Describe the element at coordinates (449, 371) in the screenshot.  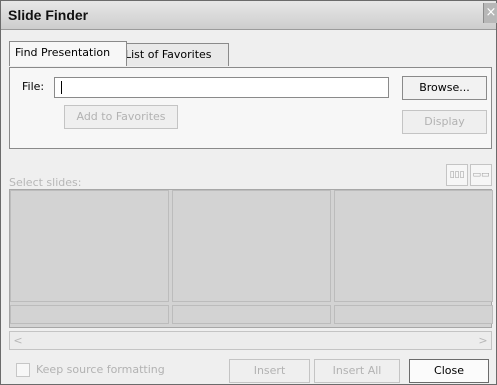
I see `close-button: Close` at that location.